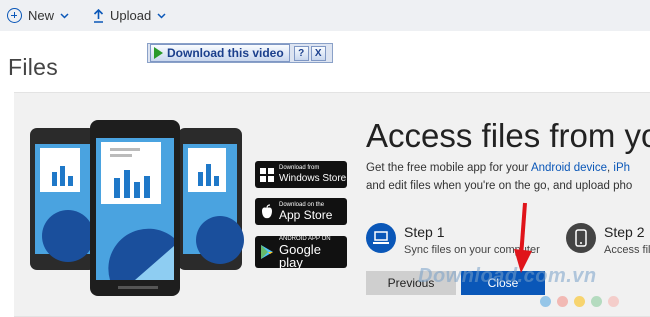 Image resolution: width=650 pixels, height=317 pixels. Describe the element at coordinates (225, 53) in the screenshot. I see `download-video-label: Download this video` at that location.